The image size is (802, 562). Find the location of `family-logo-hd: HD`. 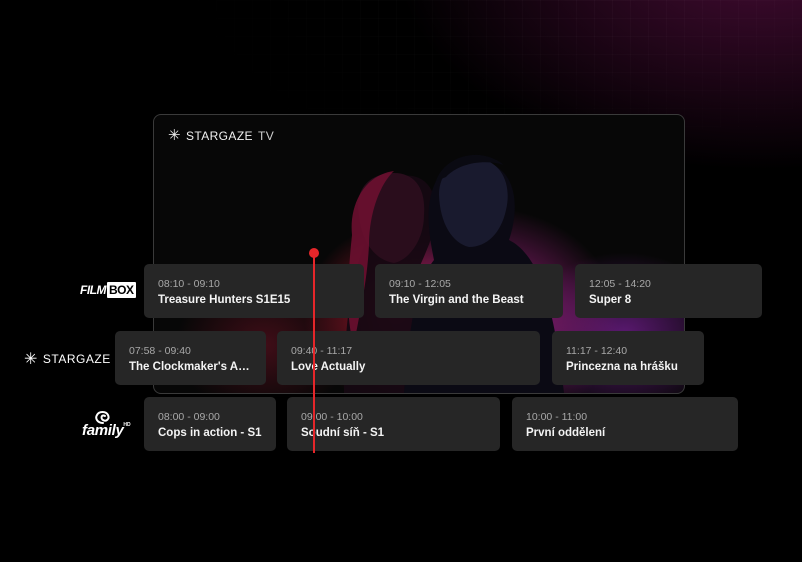

family-logo-hd: HD is located at coordinates (127, 425).